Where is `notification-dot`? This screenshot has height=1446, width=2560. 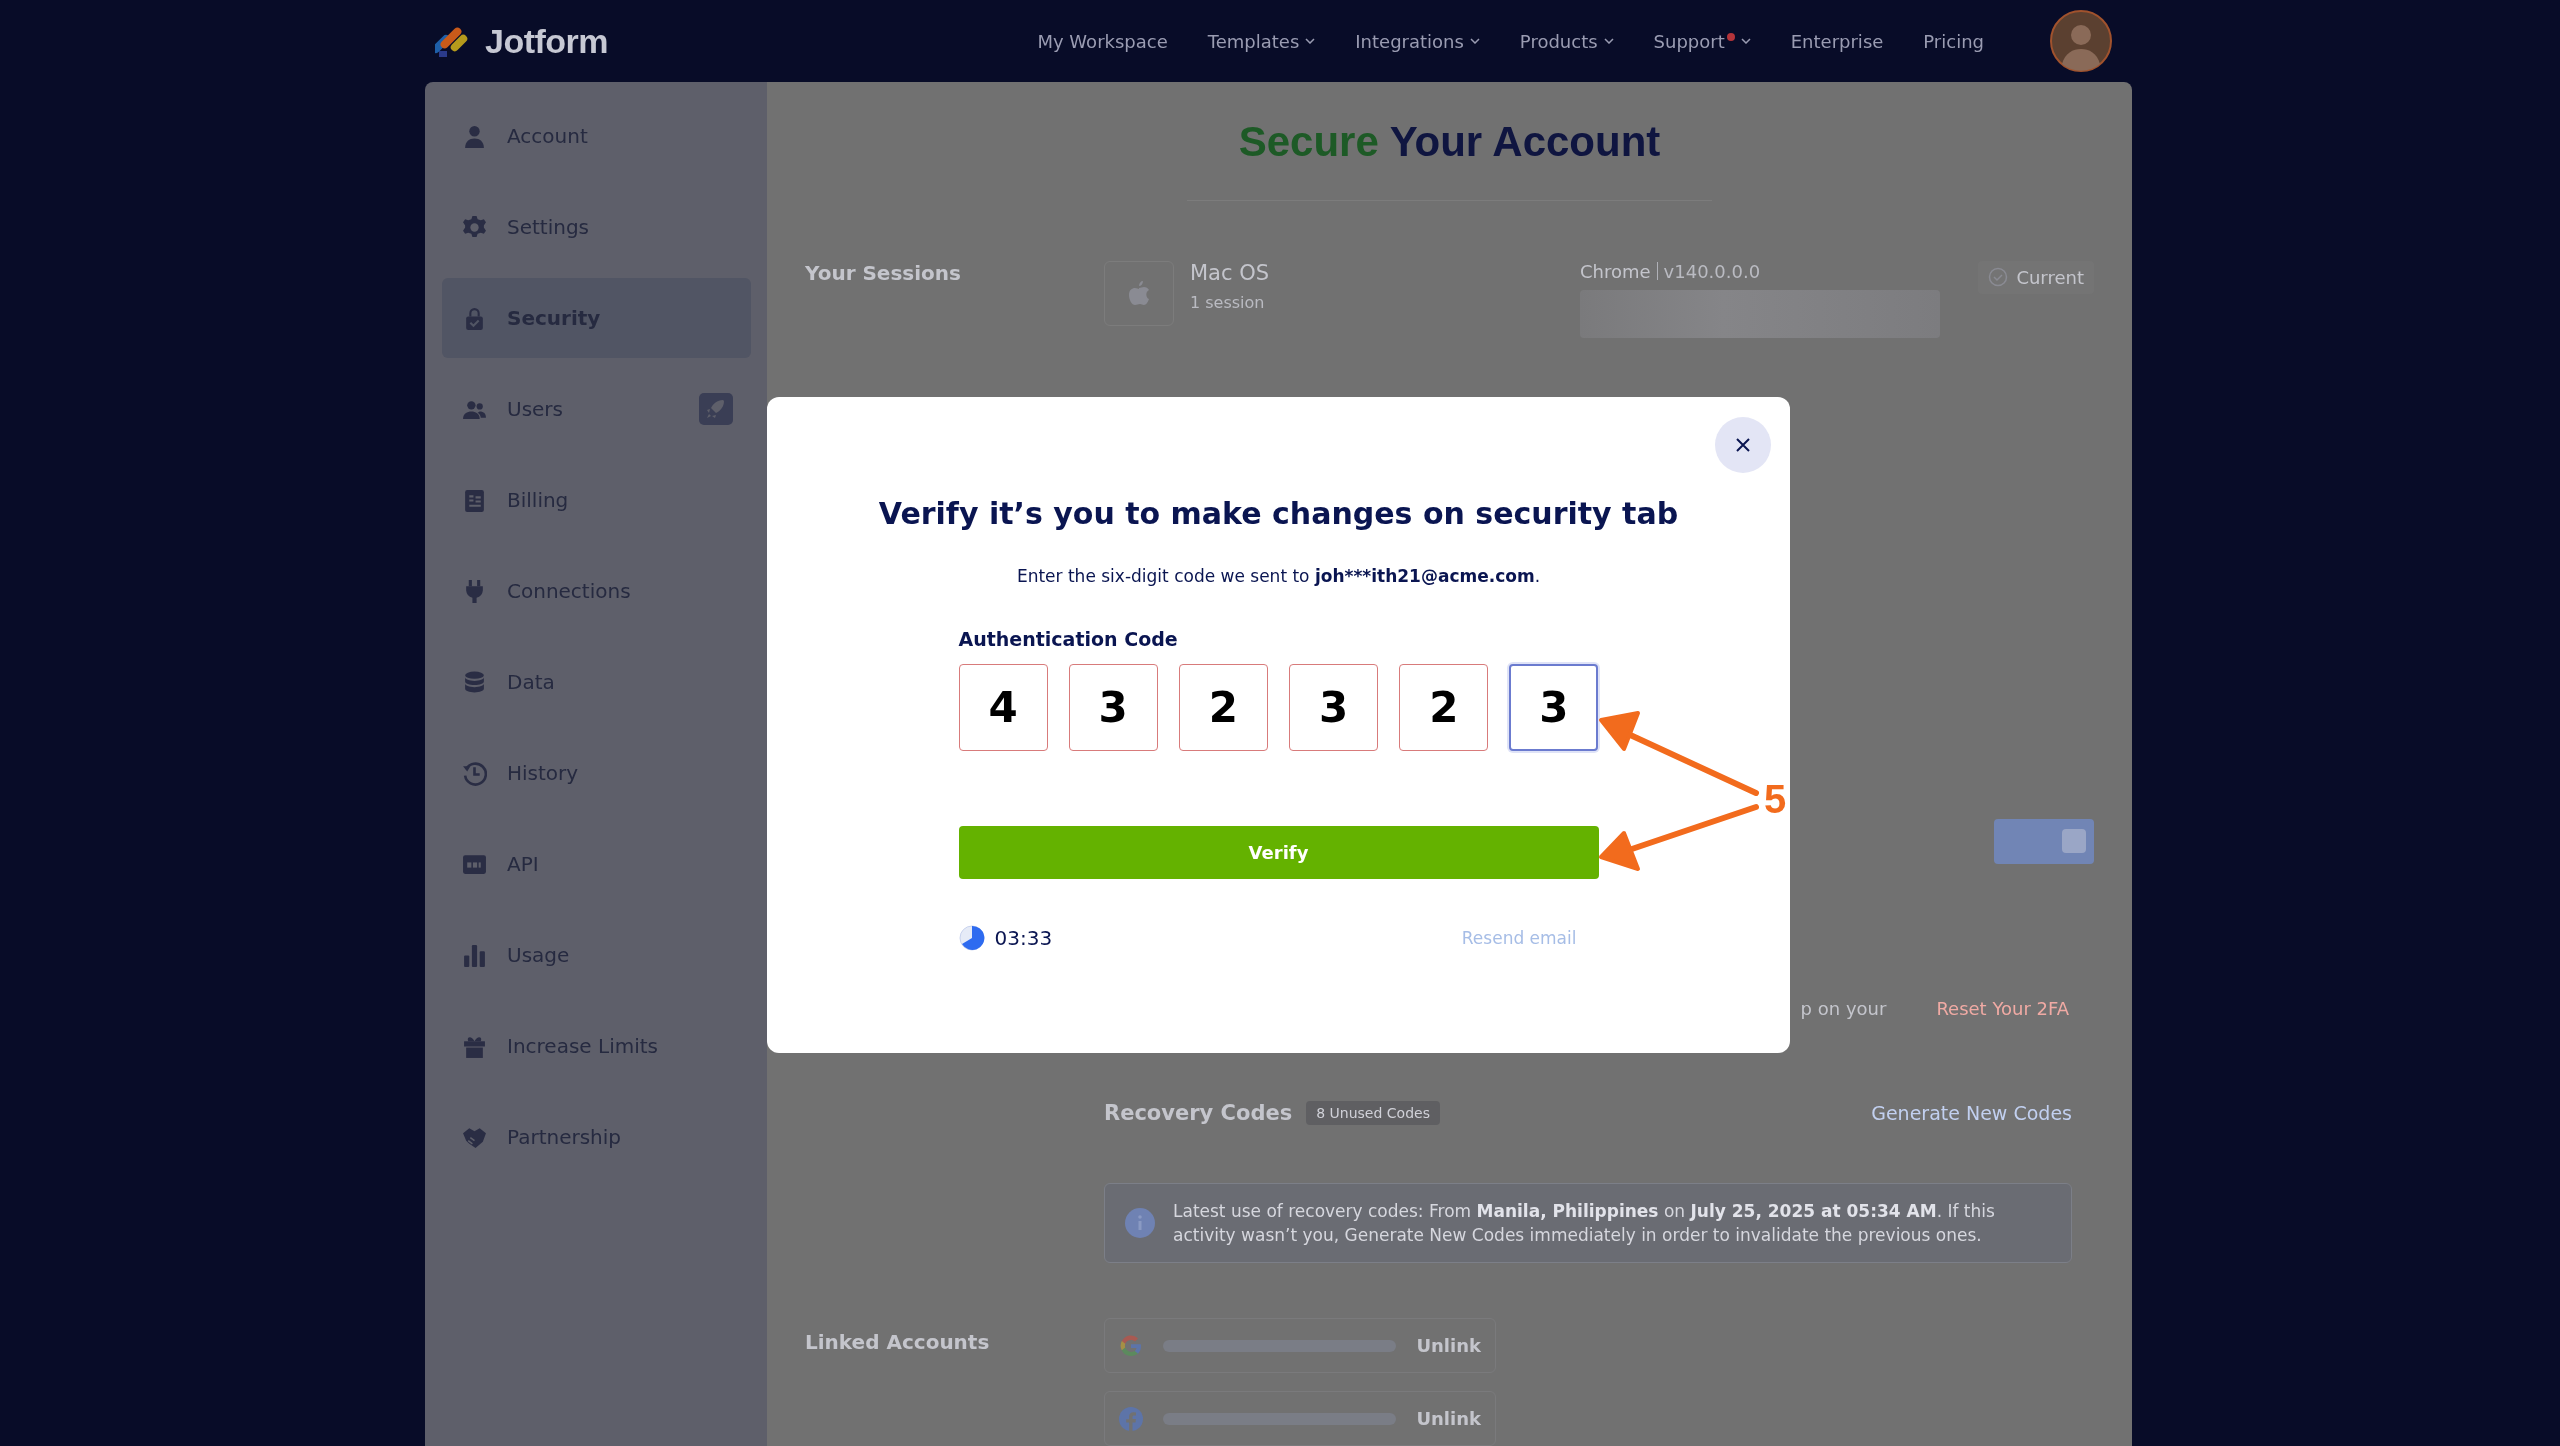
notification-dot is located at coordinates (1730, 36).